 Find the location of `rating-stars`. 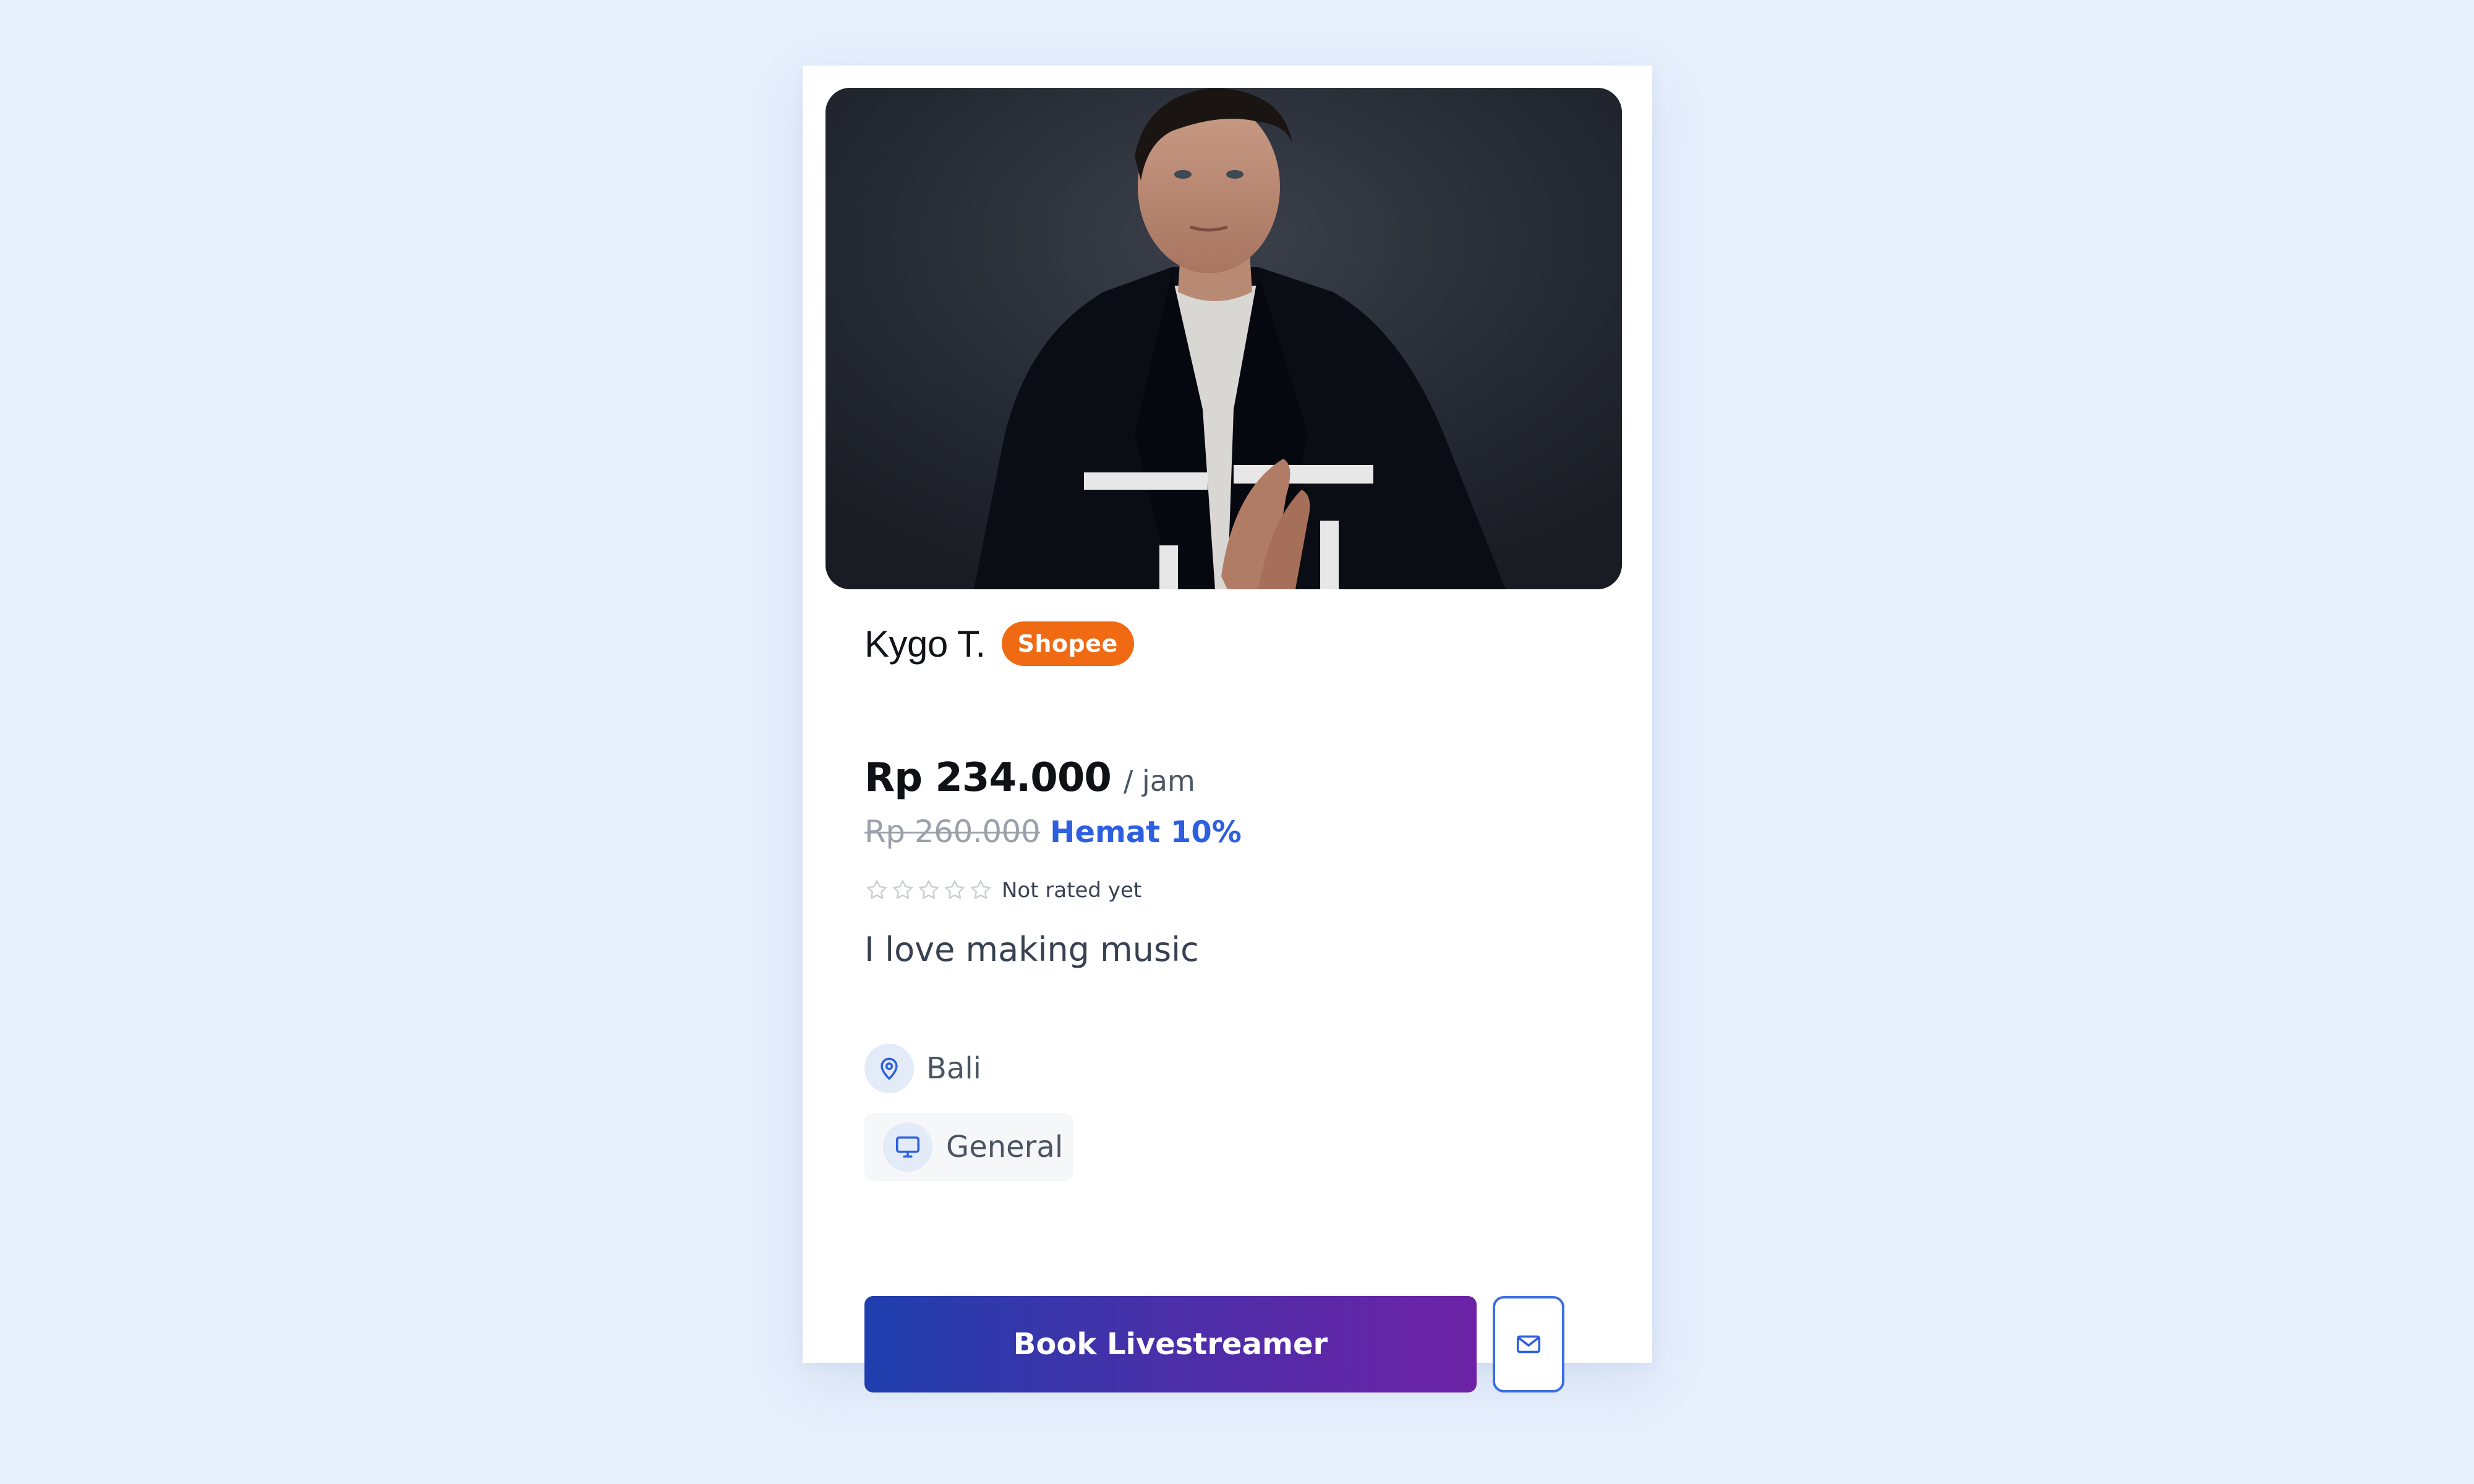

rating-stars is located at coordinates (928, 890).